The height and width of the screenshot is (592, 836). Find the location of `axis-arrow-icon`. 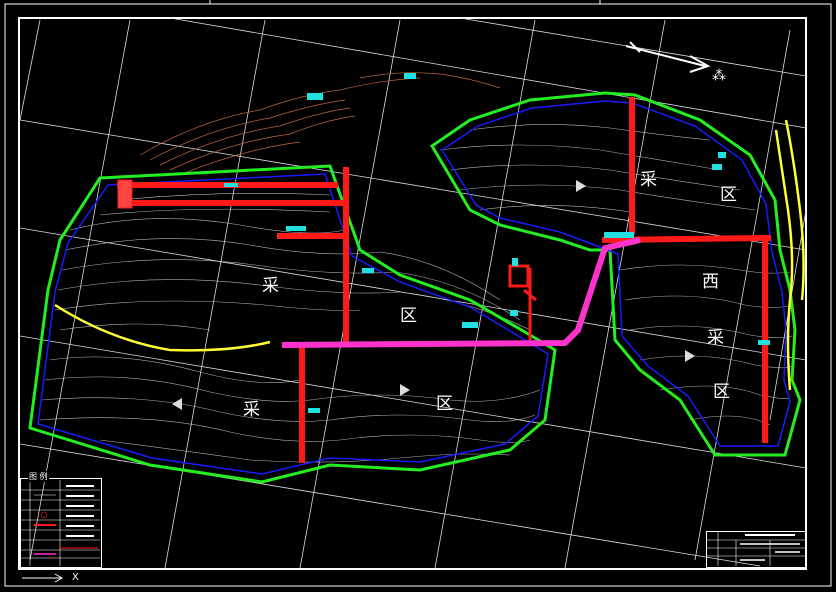

axis-arrow-icon is located at coordinates (43, 578).